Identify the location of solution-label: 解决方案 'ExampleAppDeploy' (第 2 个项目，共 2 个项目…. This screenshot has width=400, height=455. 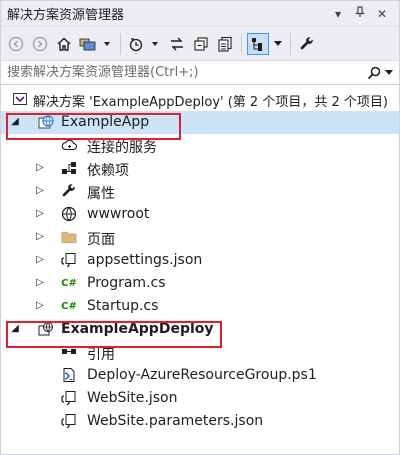
(210, 102).